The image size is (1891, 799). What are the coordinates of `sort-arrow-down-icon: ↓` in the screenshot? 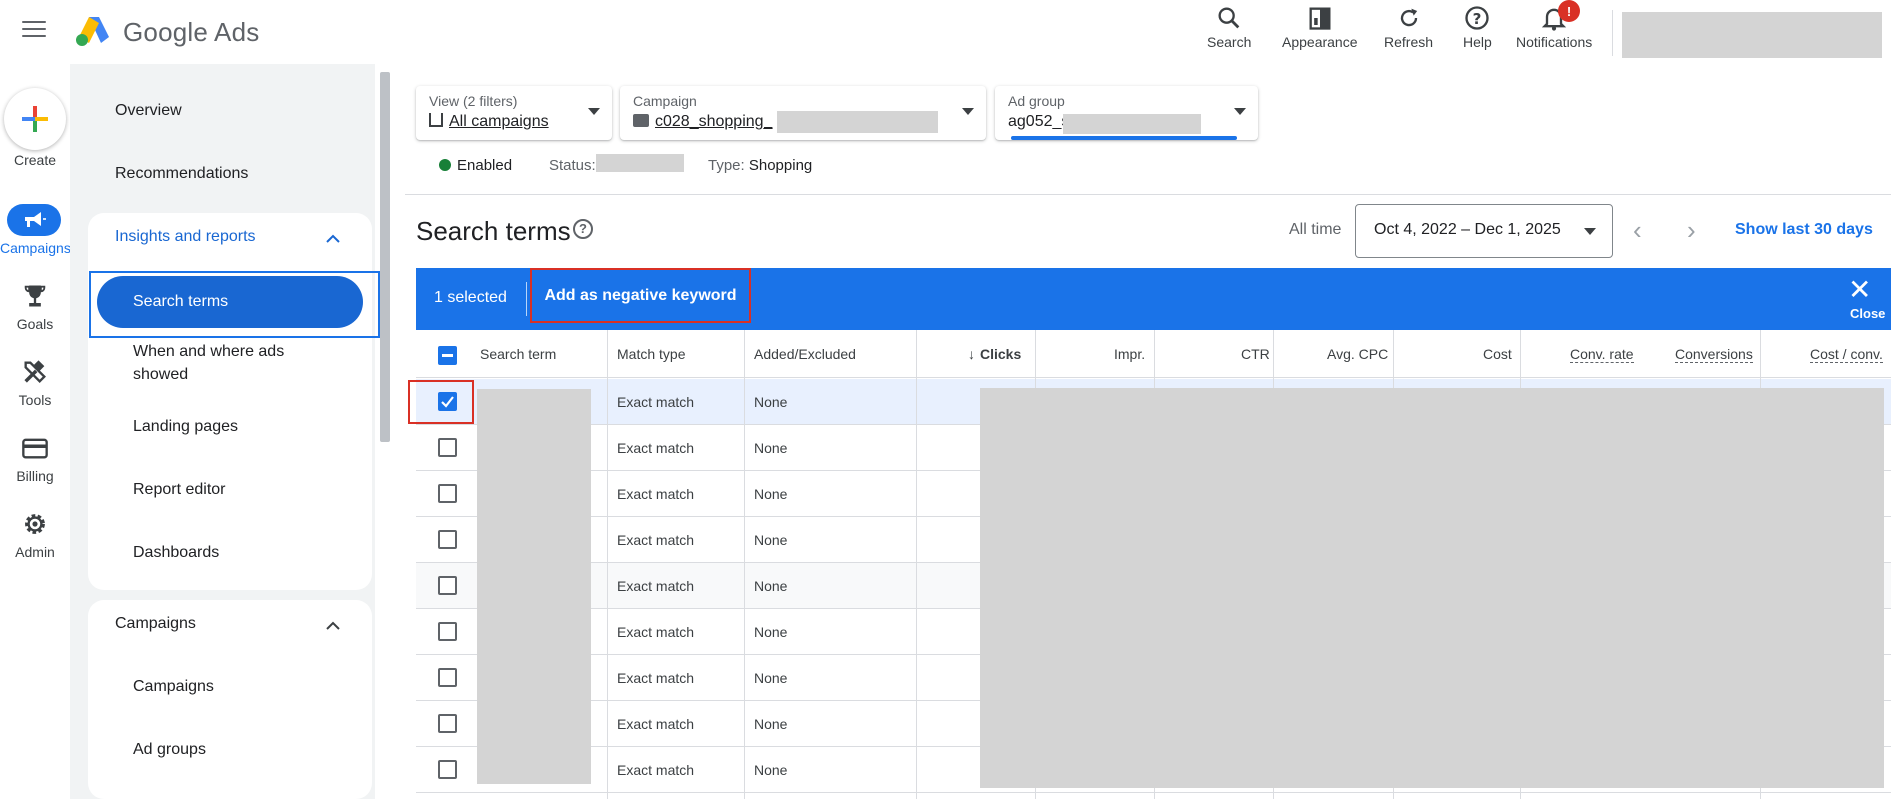 It's located at (971, 354).